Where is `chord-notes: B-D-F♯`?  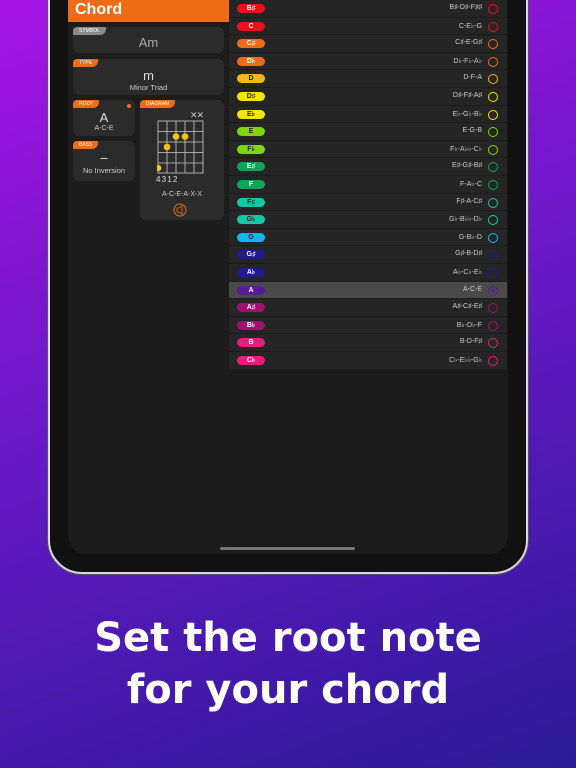
chord-notes: B-D-F♯ is located at coordinates (470, 342).